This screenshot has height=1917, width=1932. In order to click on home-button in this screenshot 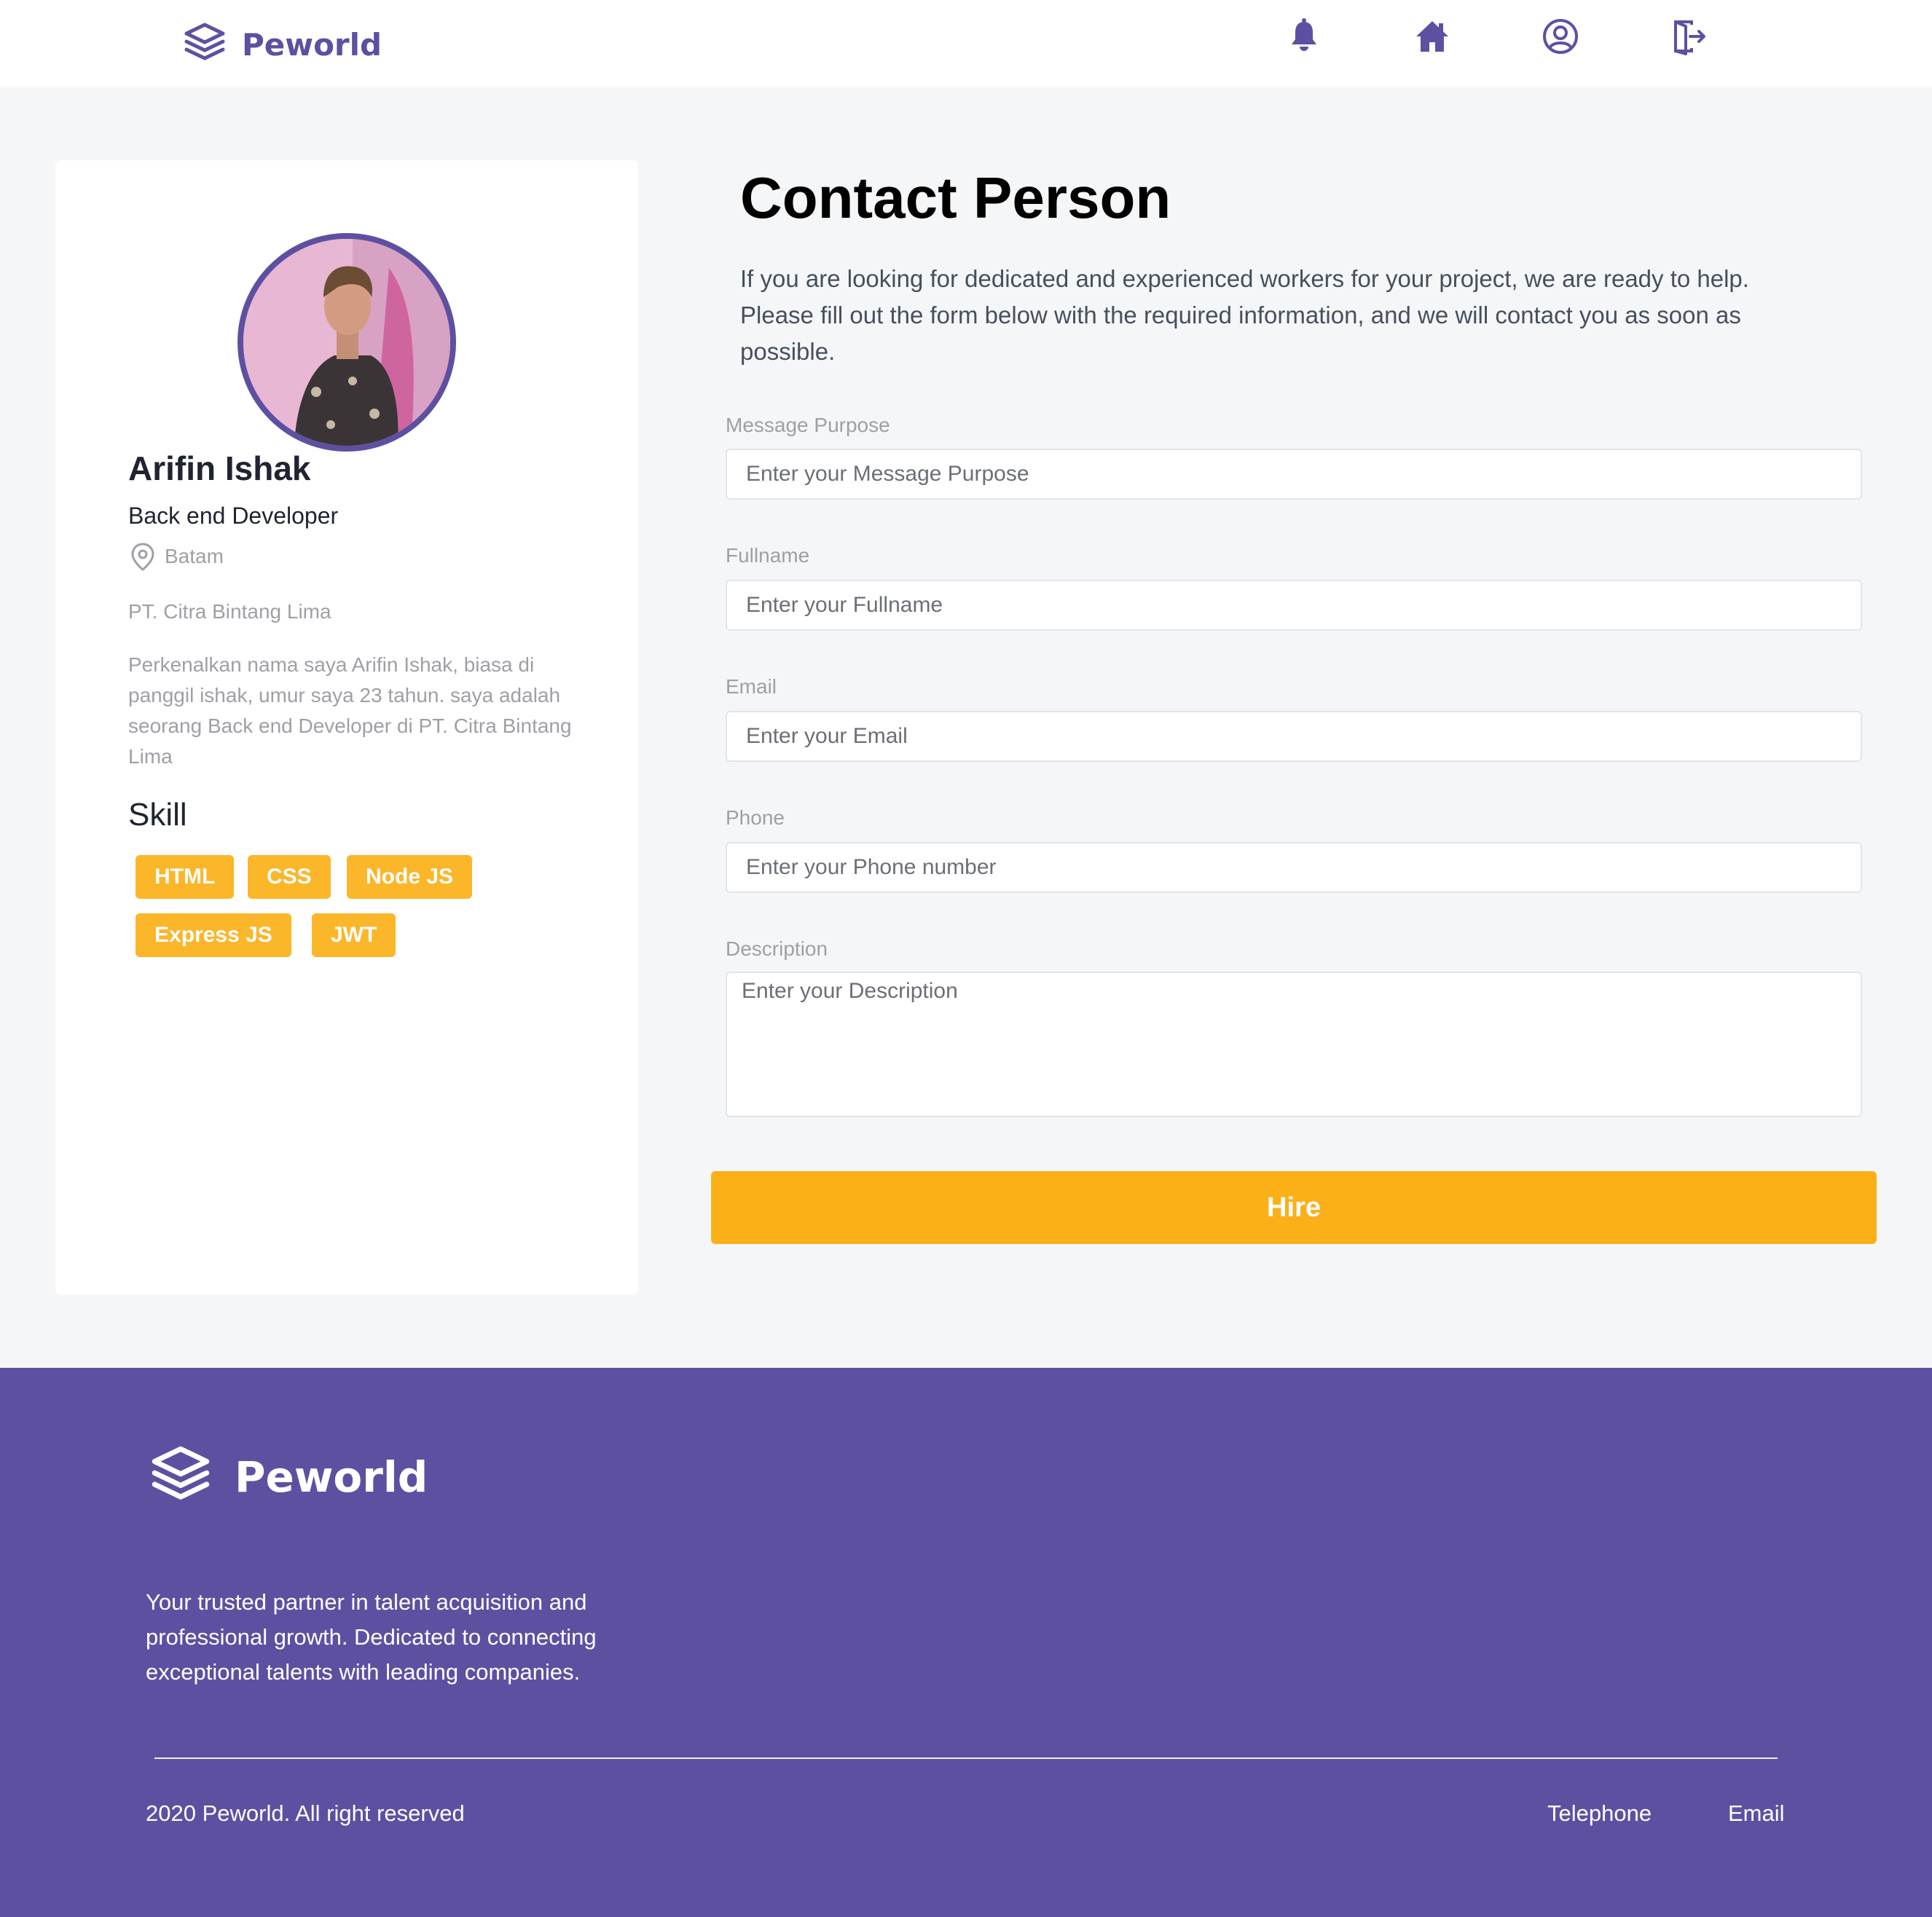, I will do `click(1432, 36)`.